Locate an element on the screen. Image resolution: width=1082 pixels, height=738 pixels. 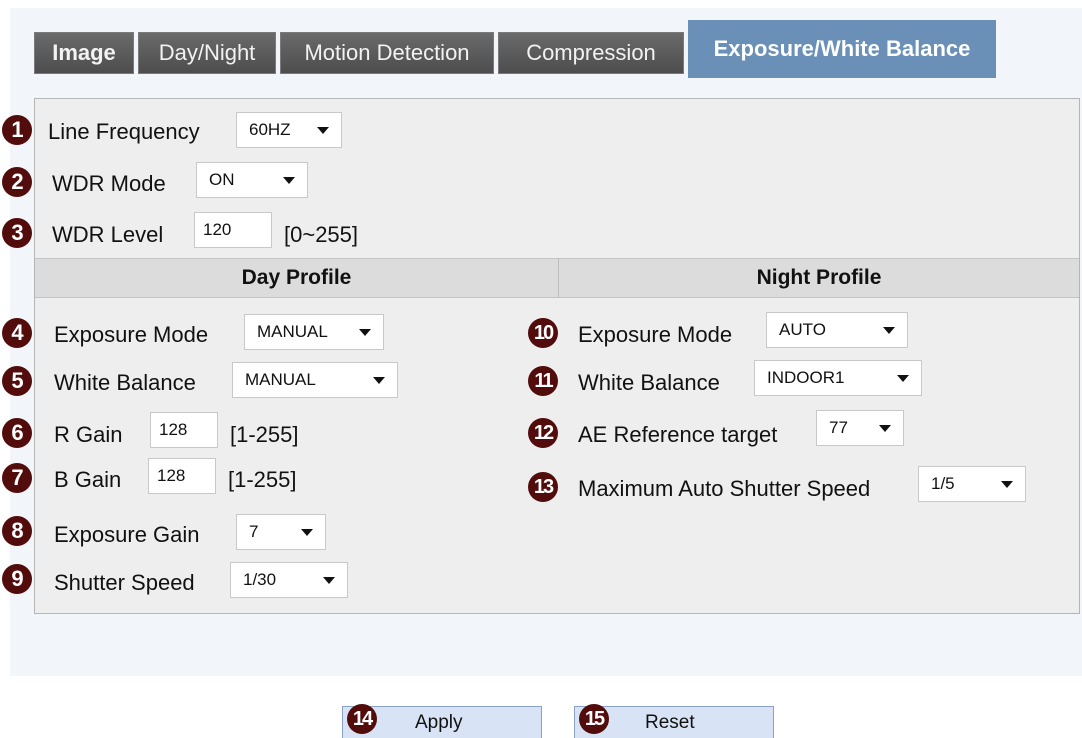
night-white-balance-value: INDOOR1 is located at coordinates (806, 377).